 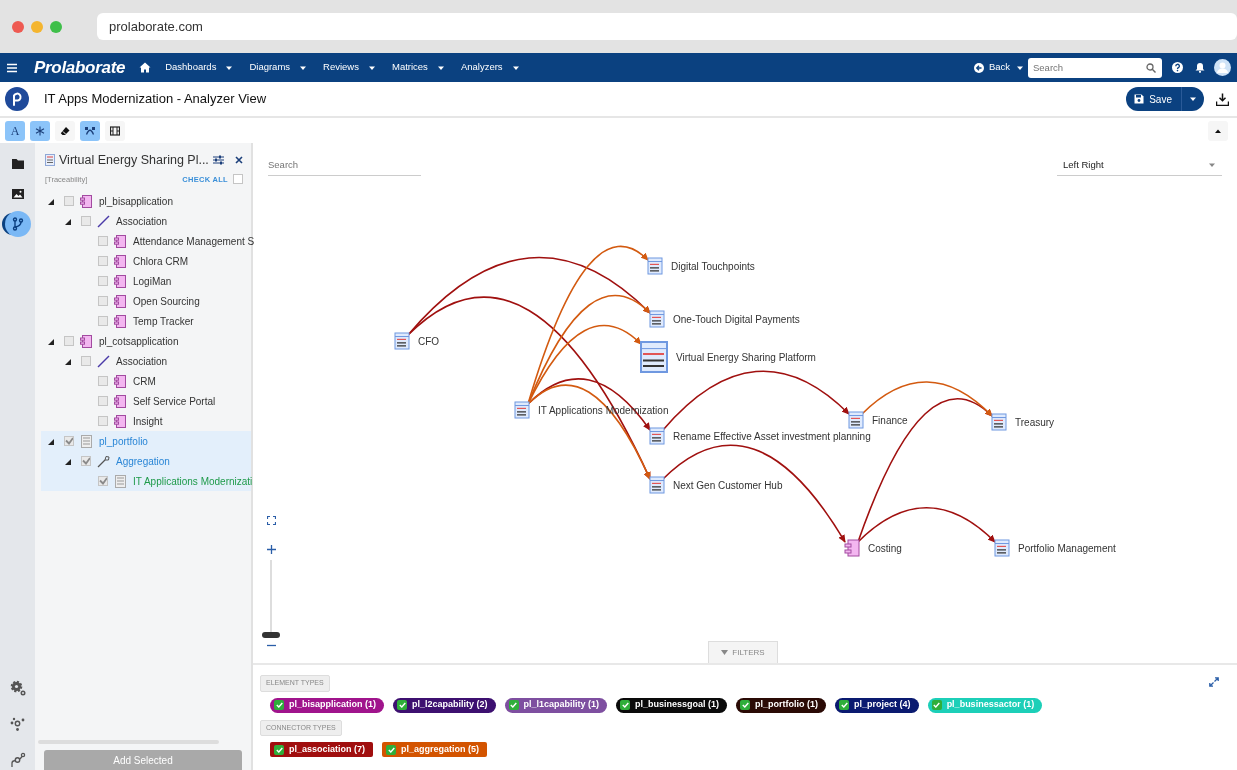 I want to click on home-icon, so click(x=145, y=67).